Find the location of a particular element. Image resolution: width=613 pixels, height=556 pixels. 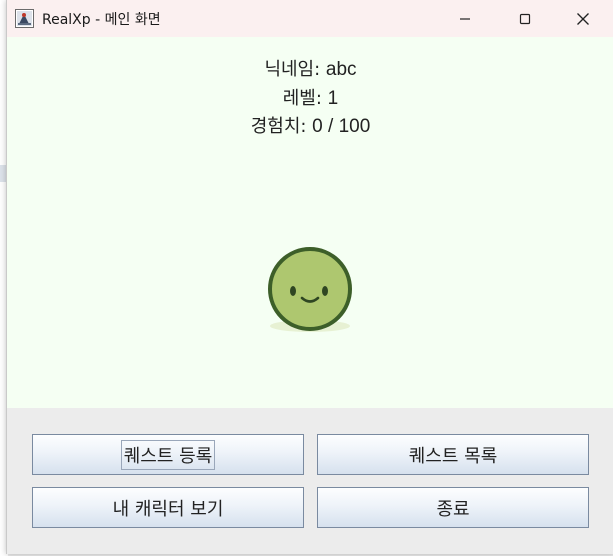

title-bar: RealXp - 메인 화면 is located at coordinates (310, 18).